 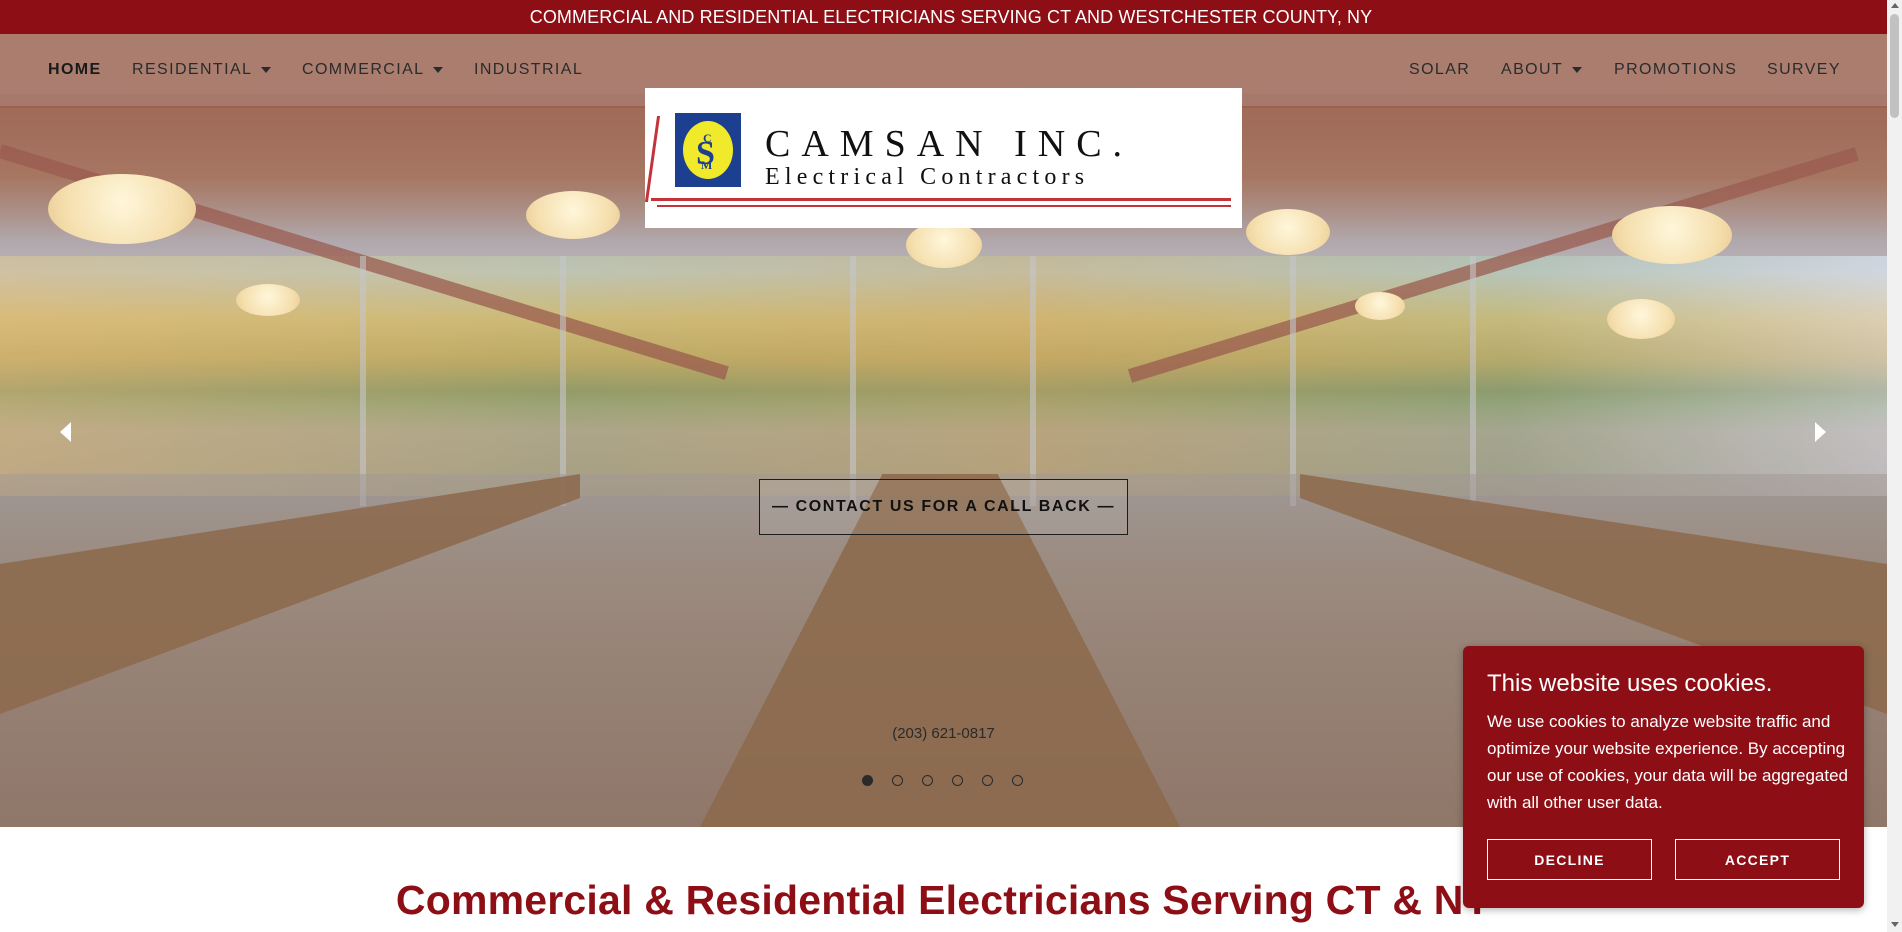 I want to click on logo-mark: C S M, so click(x=708, y=150).